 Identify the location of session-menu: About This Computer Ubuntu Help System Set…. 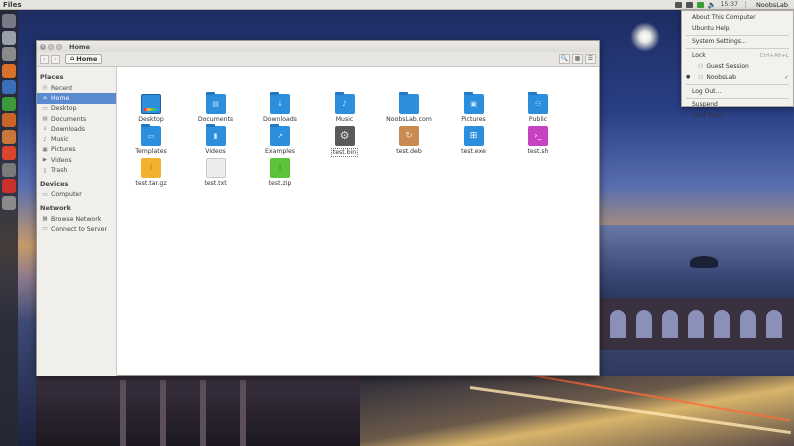
(737, 64).